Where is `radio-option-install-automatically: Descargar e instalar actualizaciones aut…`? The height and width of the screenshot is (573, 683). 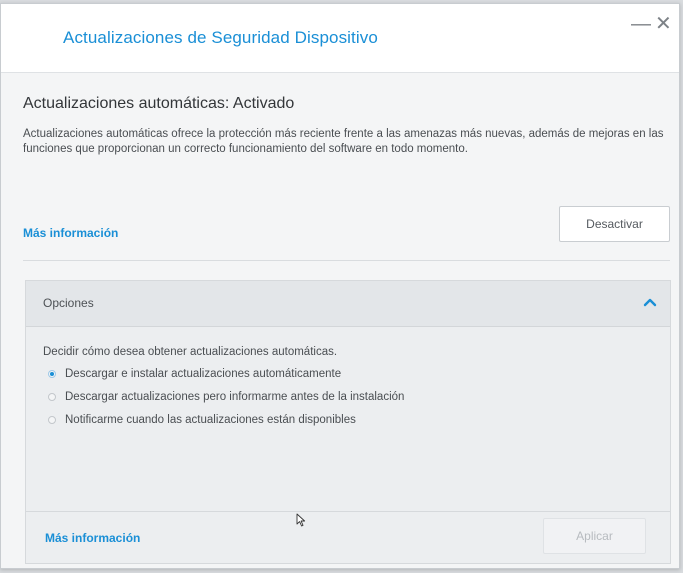
radio-option-install-automatically: Descargar e instalar actualizaciones aut… is located at coordinates (194, 374).